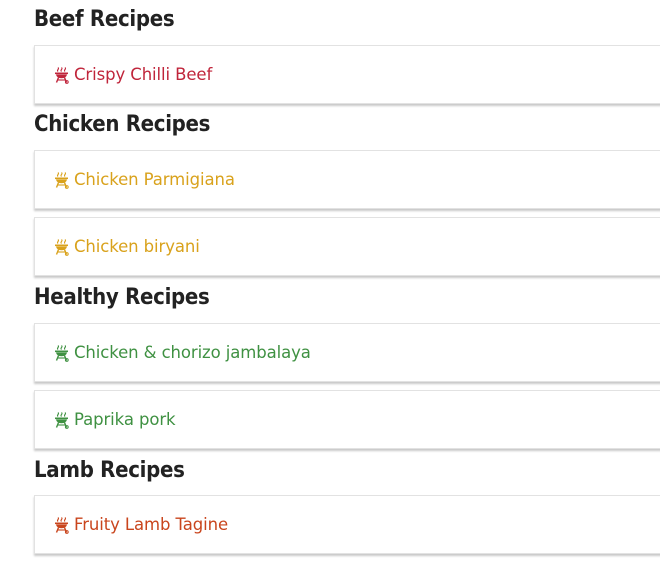  What do you see at coordinates (347, 352) in the screenshot?
I see `recipe-card: Chicken & chorizo jambalaya` at bounding box center [347, 352].